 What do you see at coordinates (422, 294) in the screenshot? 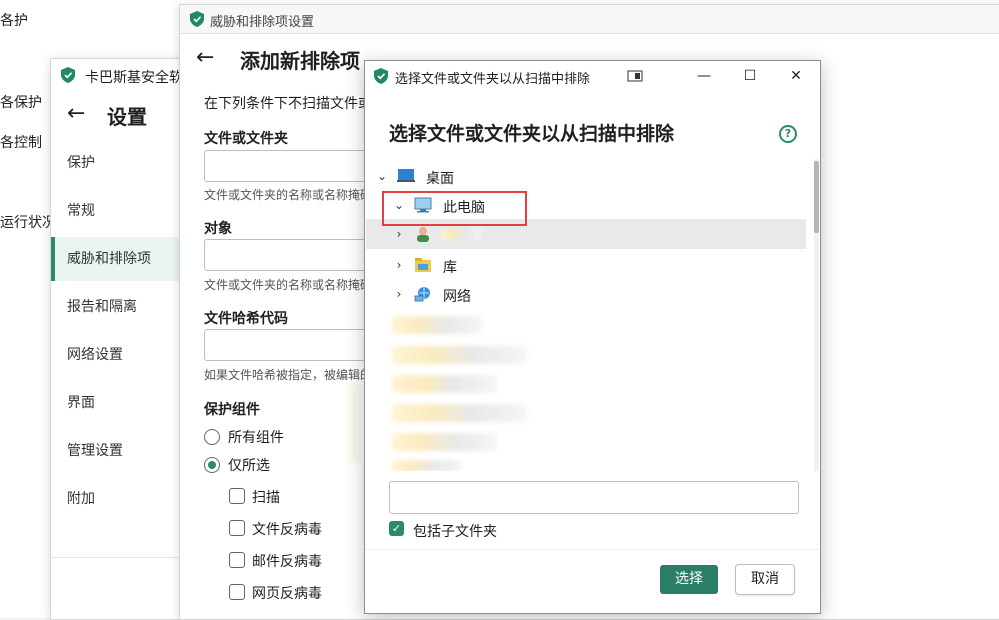
I see `network-icon` at bounding box center [422, 294].